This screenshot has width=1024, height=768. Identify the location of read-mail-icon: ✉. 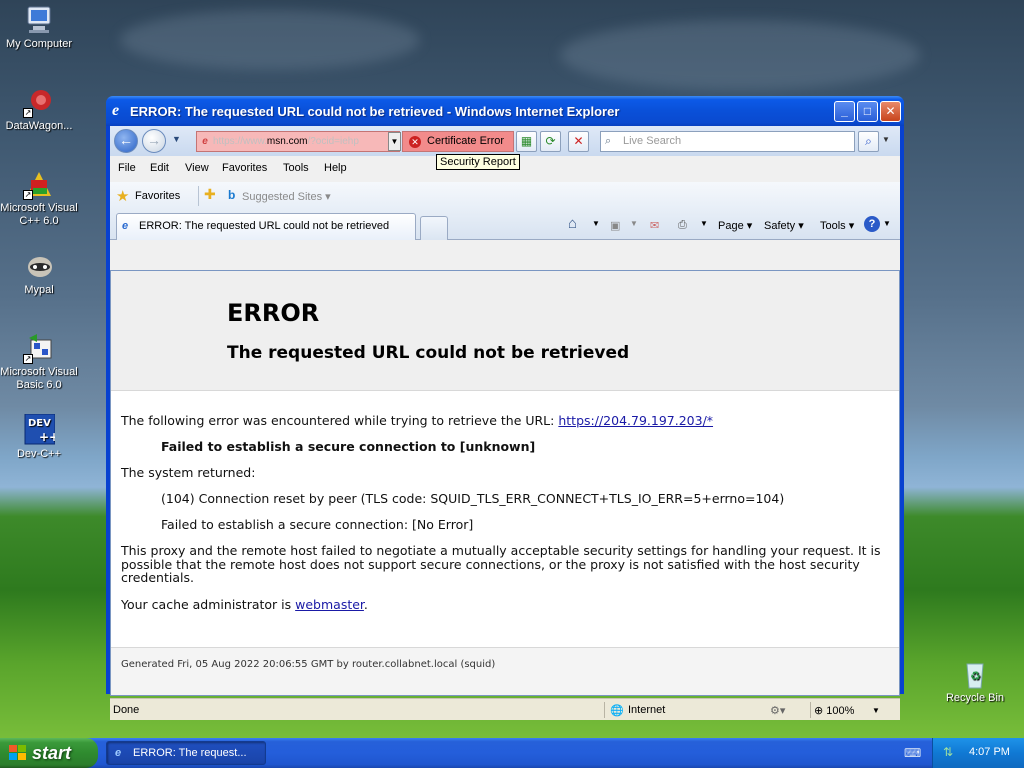
(654, 225).